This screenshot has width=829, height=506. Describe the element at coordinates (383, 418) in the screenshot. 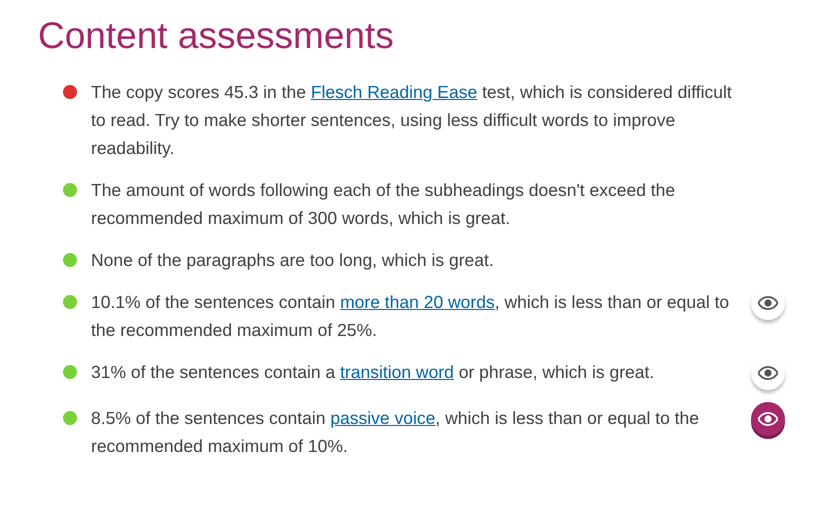

I see `link: passive voice` at that location.